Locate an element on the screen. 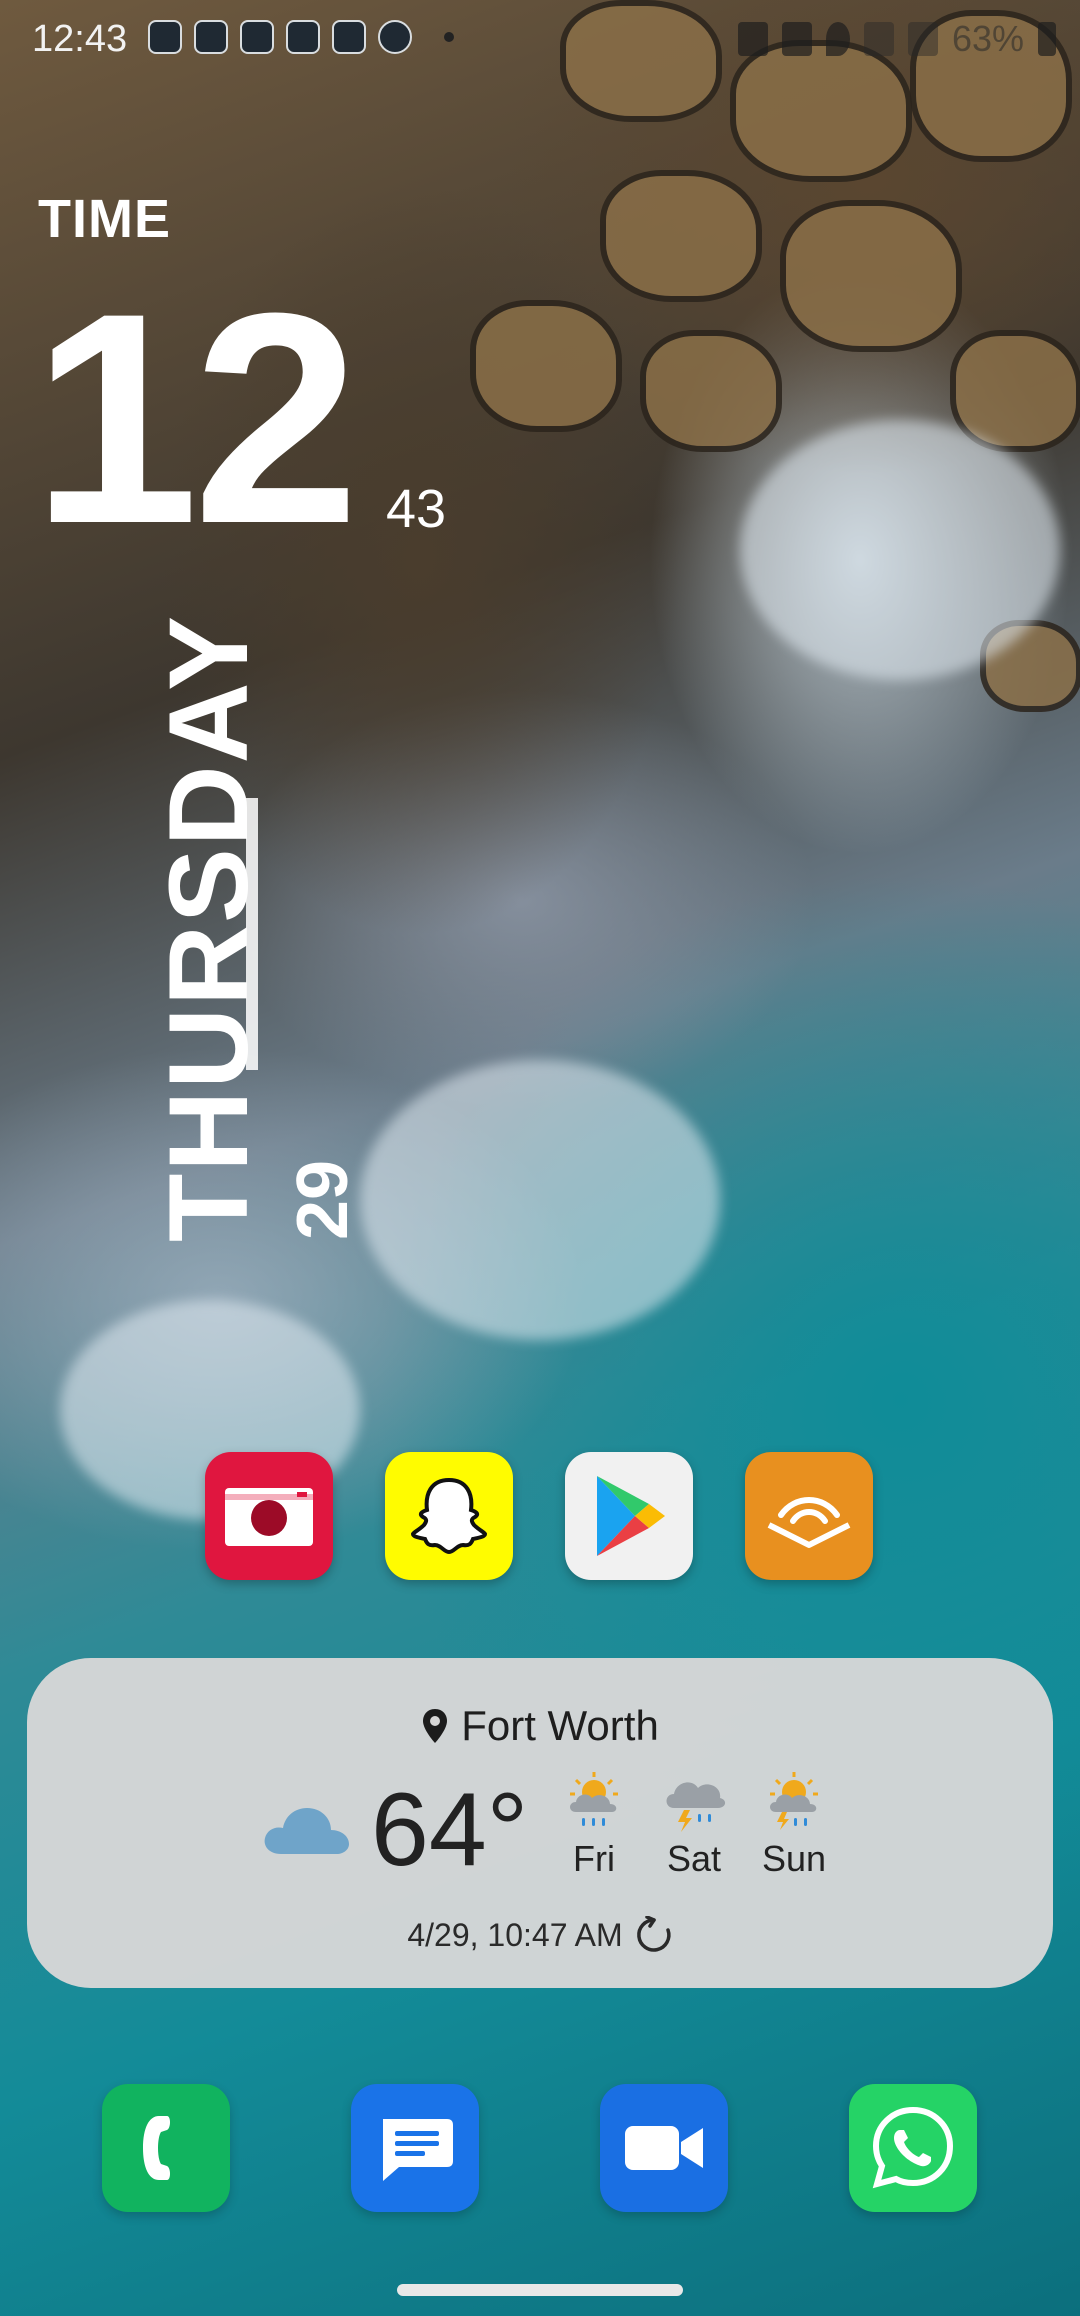 The width and height of the screenshot is (1080, 2316). weather-current: 64° is located at coordinates (394, 1830).